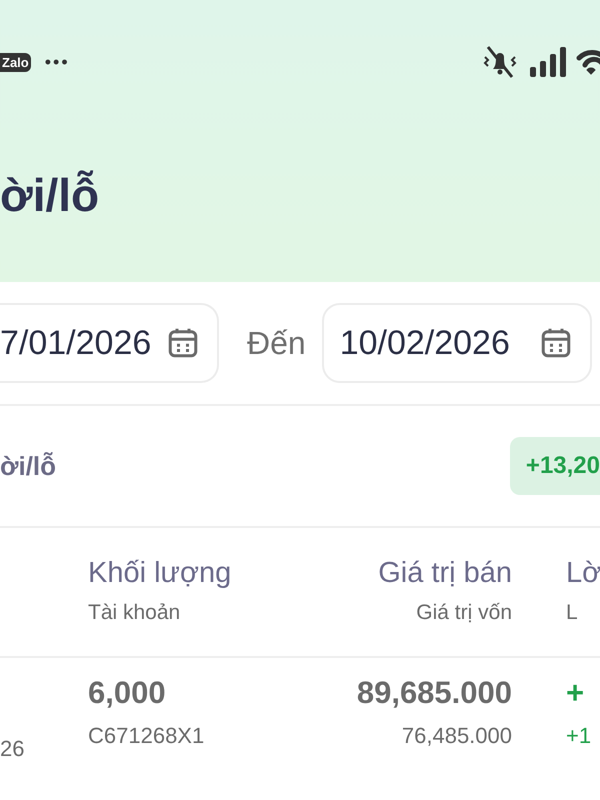 This screenshot has height=800, width=600. I want to click on table-cell-text: 6,000, so click(127, 693).